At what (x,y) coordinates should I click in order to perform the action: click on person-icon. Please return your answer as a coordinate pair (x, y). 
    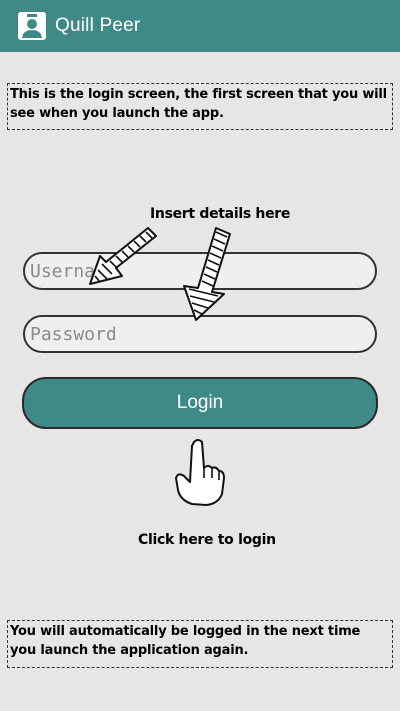
    Looking at the image, I should click on (32, 26).